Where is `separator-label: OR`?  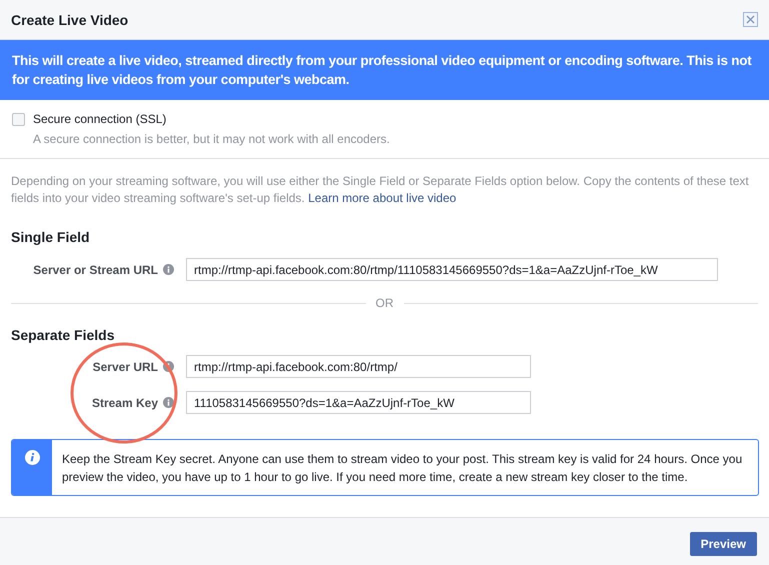 separator-label: OR is located at coordinates (385, 303).